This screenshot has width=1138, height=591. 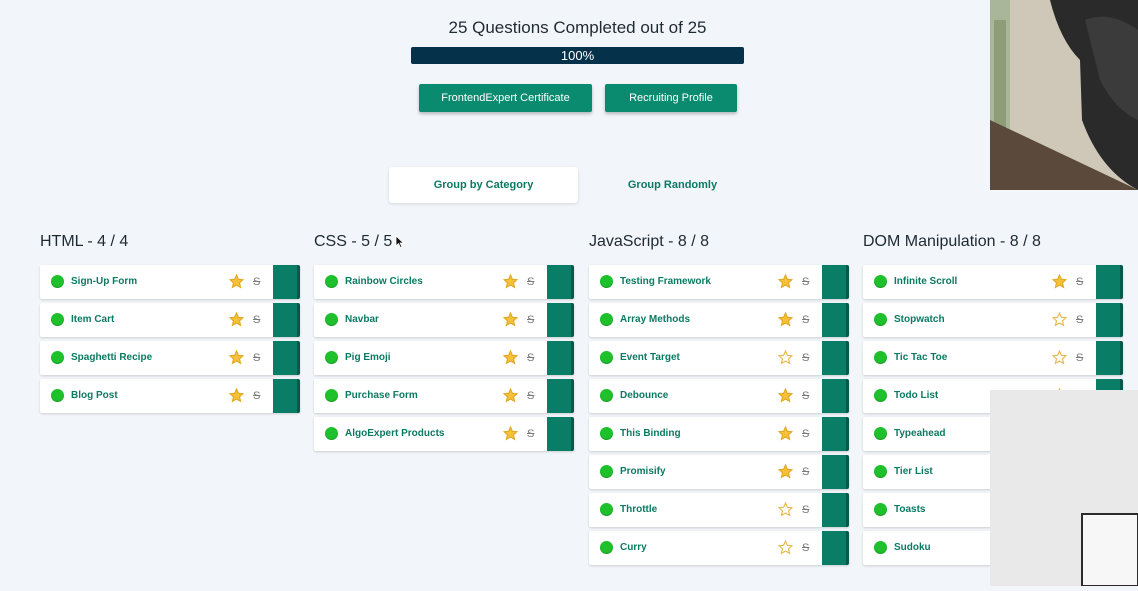 I want to click on question-item: Infinite Scroll S, so click(x=993, y=282).